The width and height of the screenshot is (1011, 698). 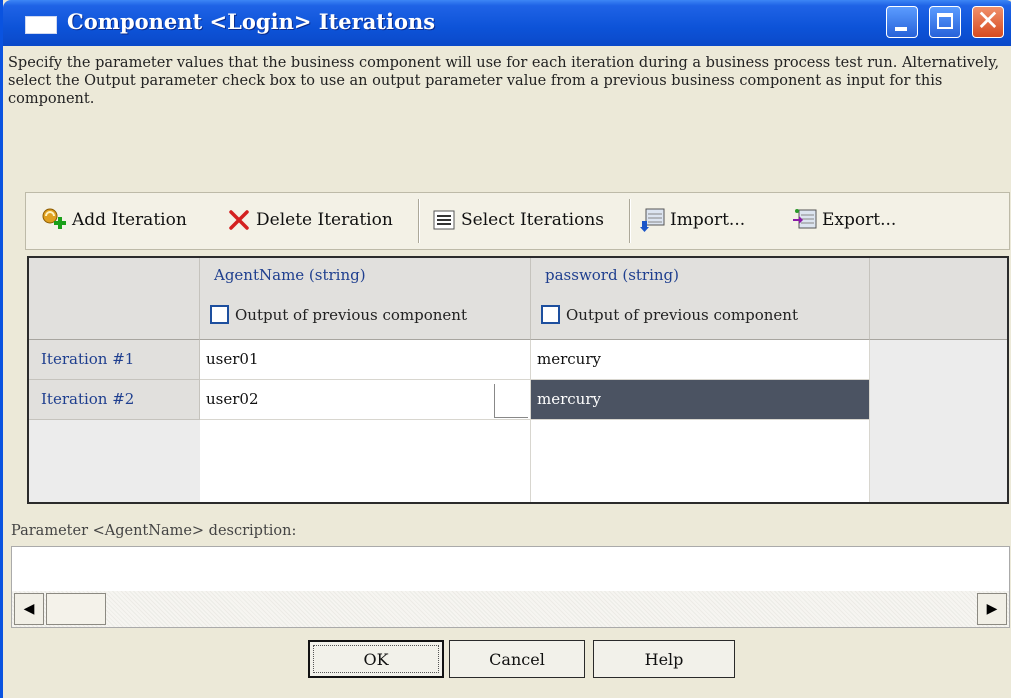 I want to click on row-header-iteration-1: Iteration #1, so click(x=114, y=360).